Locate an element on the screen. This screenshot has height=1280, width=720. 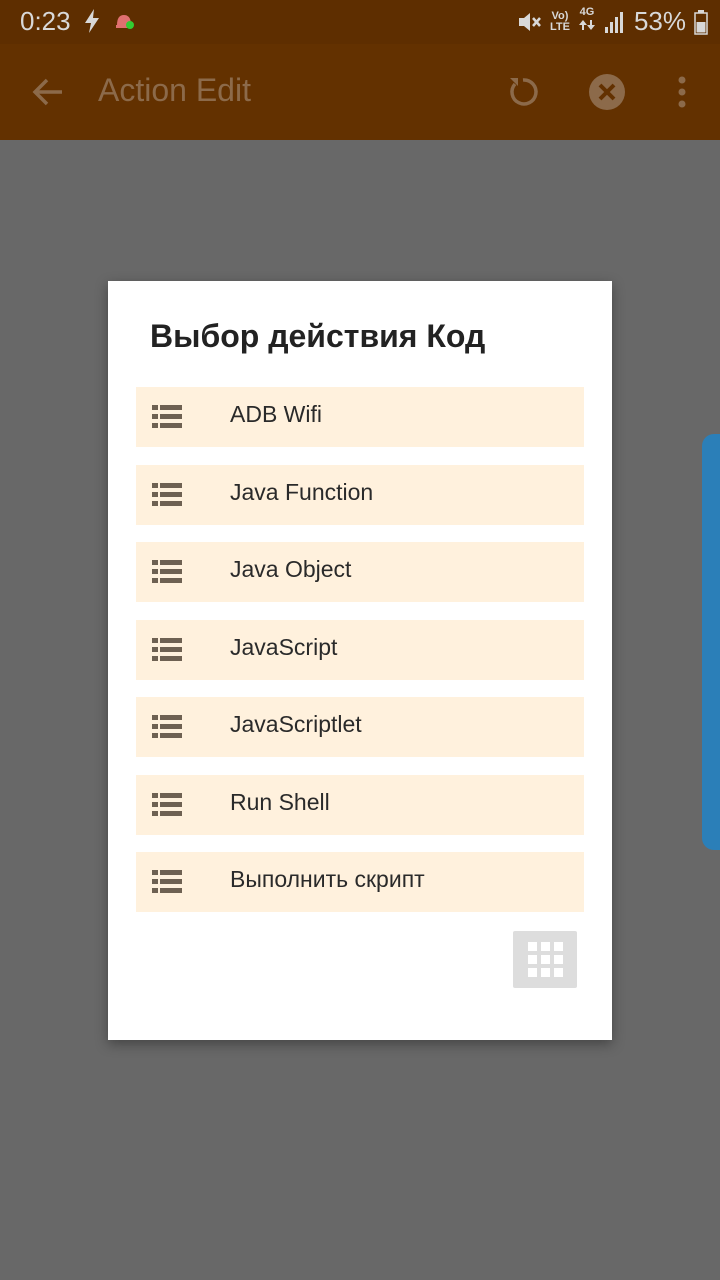
grid-icon is located at coordinates (545, 959).